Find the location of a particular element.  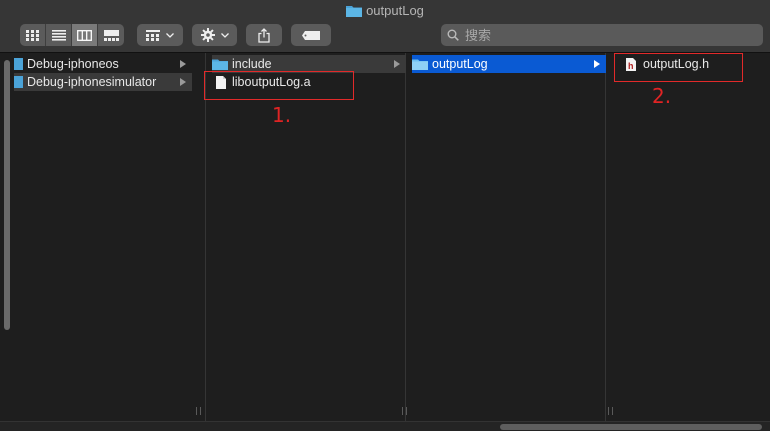

window-titlebar: outputLog is located at coordinates (385, 26).